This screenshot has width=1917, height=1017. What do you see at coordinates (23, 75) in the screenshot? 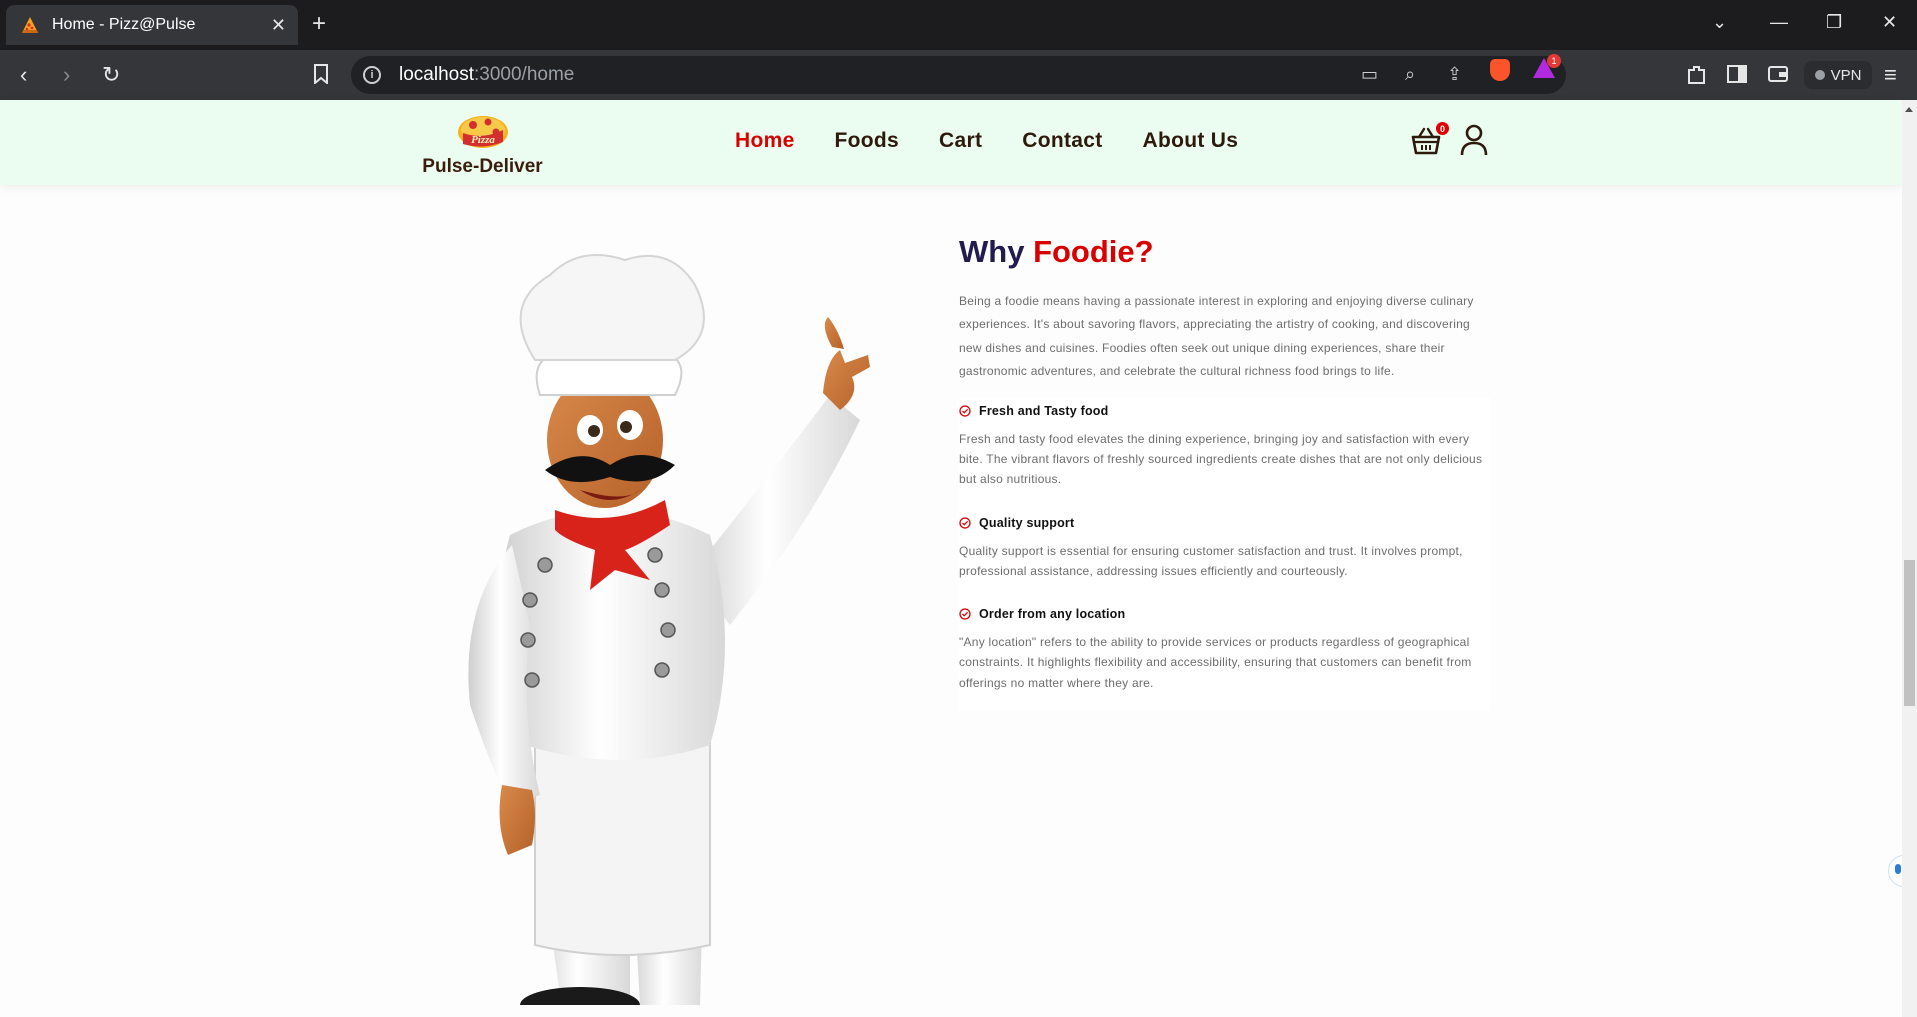
I see `back-icon: ‹` at bounding box center [23, 75].